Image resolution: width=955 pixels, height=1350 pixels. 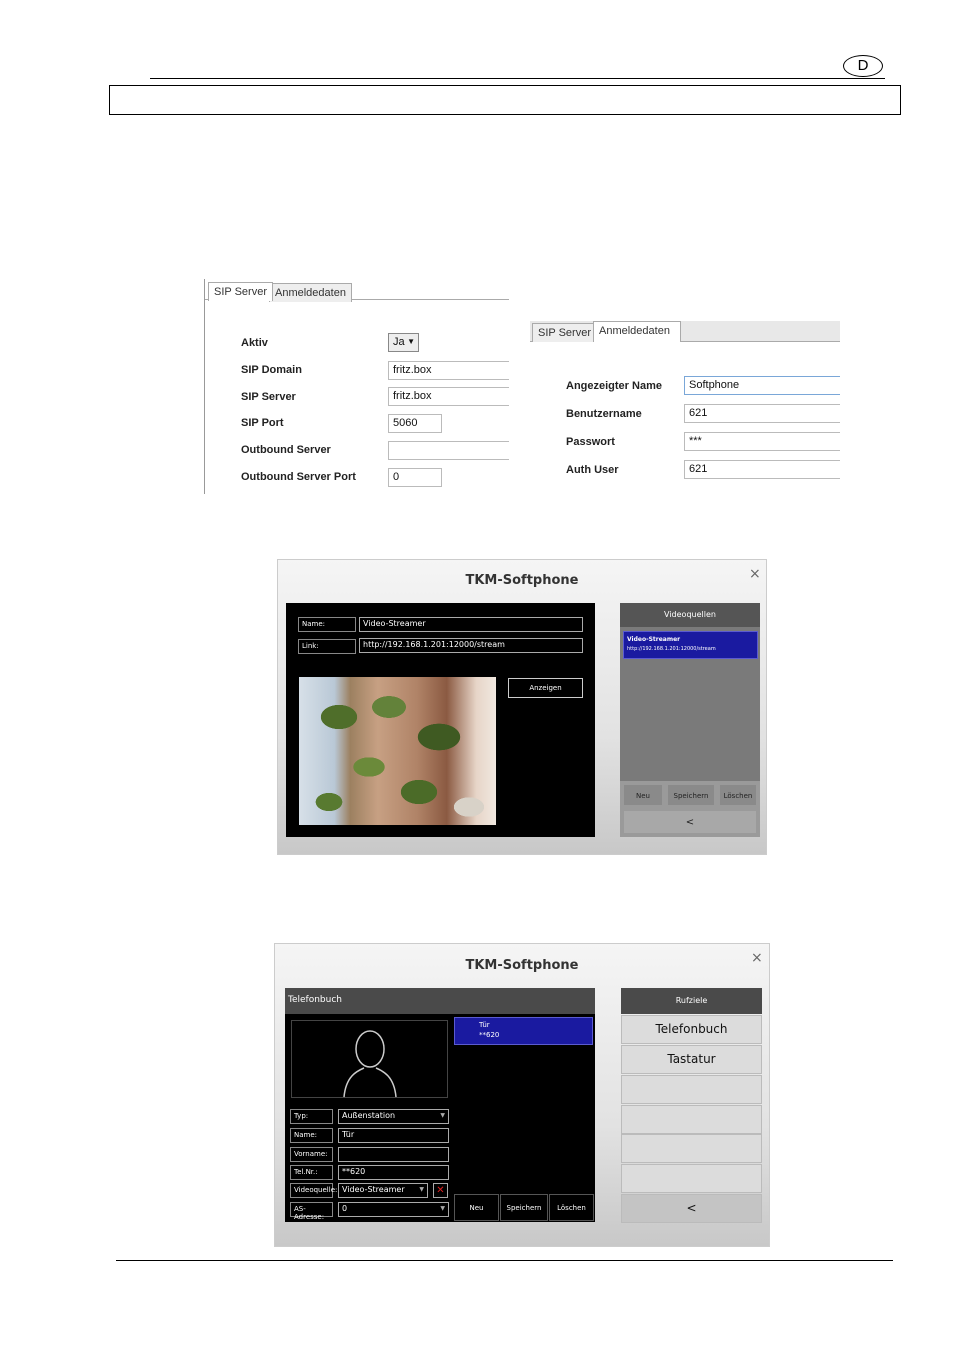 I want to click on avatar, so click(x=369, y=1059).